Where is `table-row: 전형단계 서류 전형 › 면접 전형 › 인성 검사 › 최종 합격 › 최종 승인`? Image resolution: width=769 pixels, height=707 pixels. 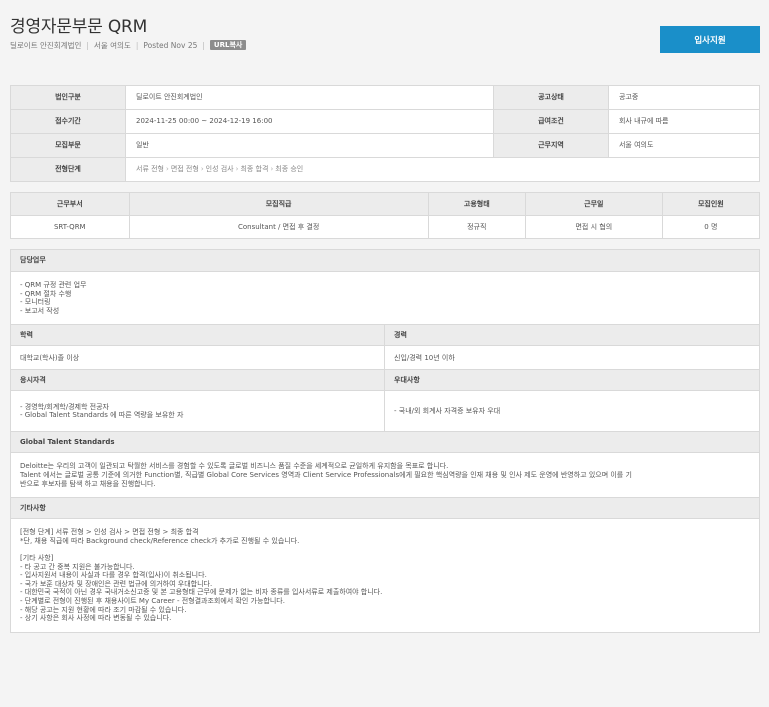 table-row: 전형단계 서류 전형 › 면접 전형 › 인성 검사 › 최종 합격 › 최종 승인 is located at coordinates (385, 169).